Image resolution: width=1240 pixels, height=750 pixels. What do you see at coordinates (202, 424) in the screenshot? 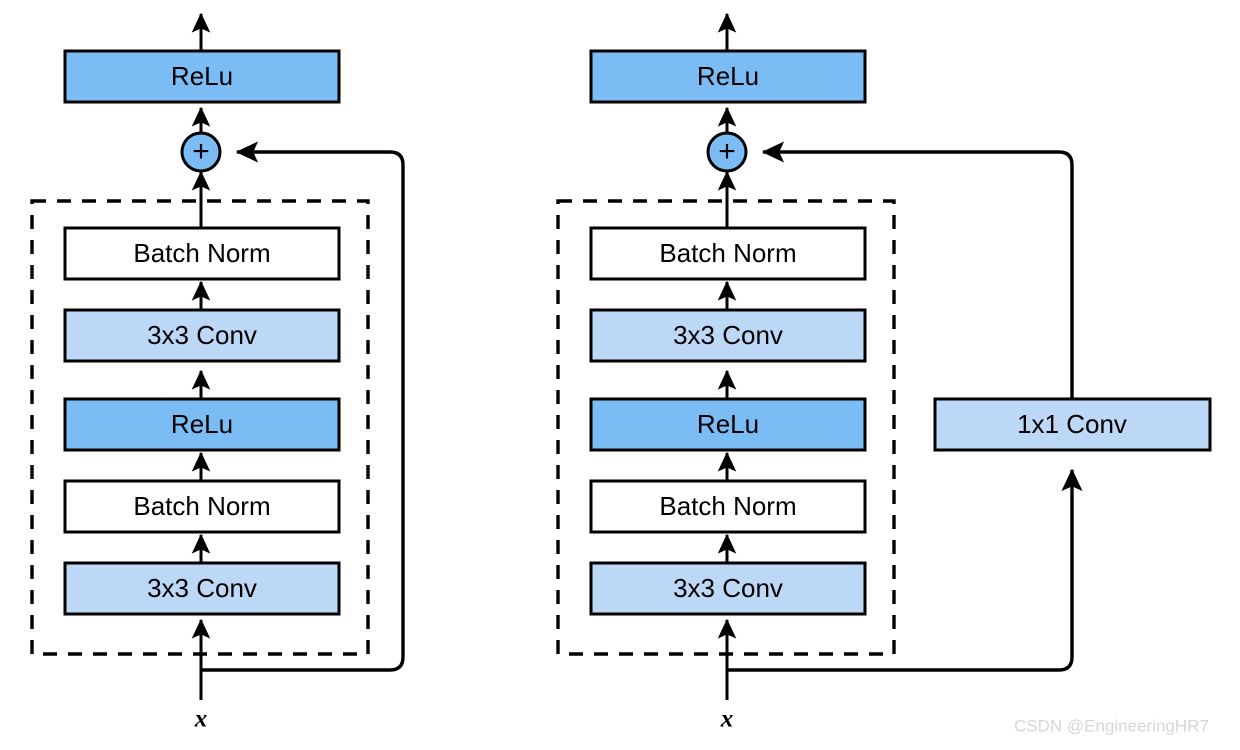
I see `left-layer-relu-inner-label: ReLu` at bounding box center [202, 424].